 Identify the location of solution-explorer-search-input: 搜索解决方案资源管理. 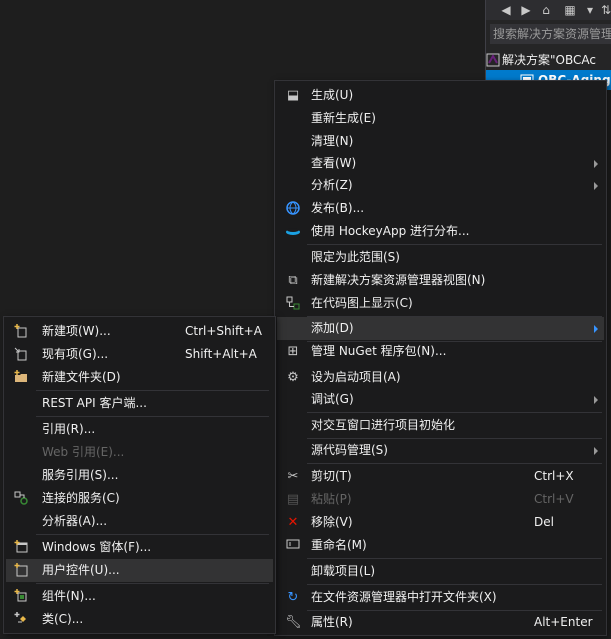
(550, 34).